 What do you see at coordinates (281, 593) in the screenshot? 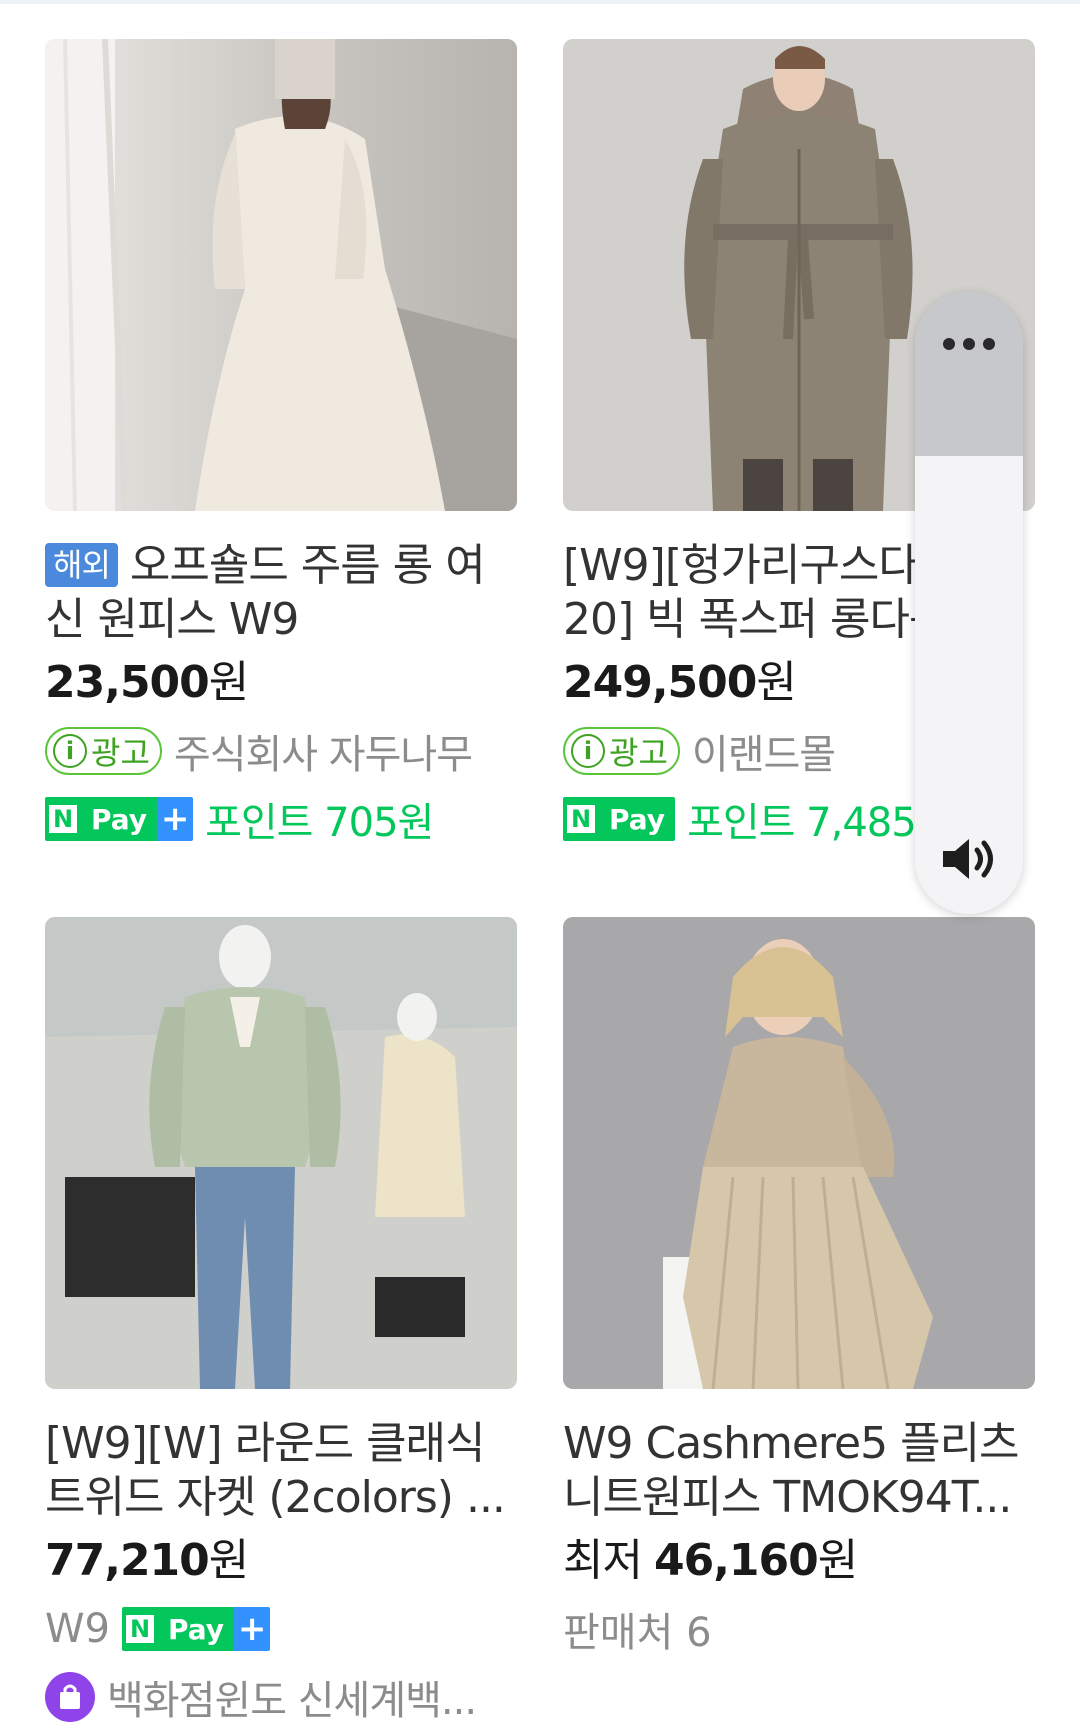
I see `product-title-1: 해외 오프숄드 주름 롱 여신 원피스 W9` at bounding box center [281, 593].